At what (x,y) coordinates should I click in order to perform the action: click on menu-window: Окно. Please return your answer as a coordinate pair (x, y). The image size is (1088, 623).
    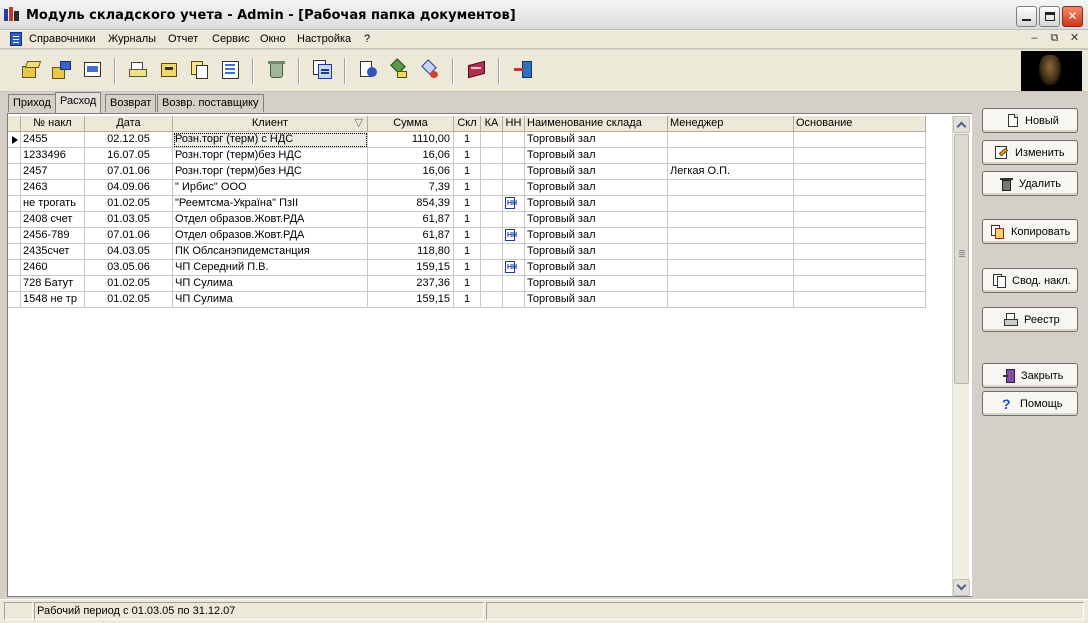
    Looking at the image, I should click on (273, 39).